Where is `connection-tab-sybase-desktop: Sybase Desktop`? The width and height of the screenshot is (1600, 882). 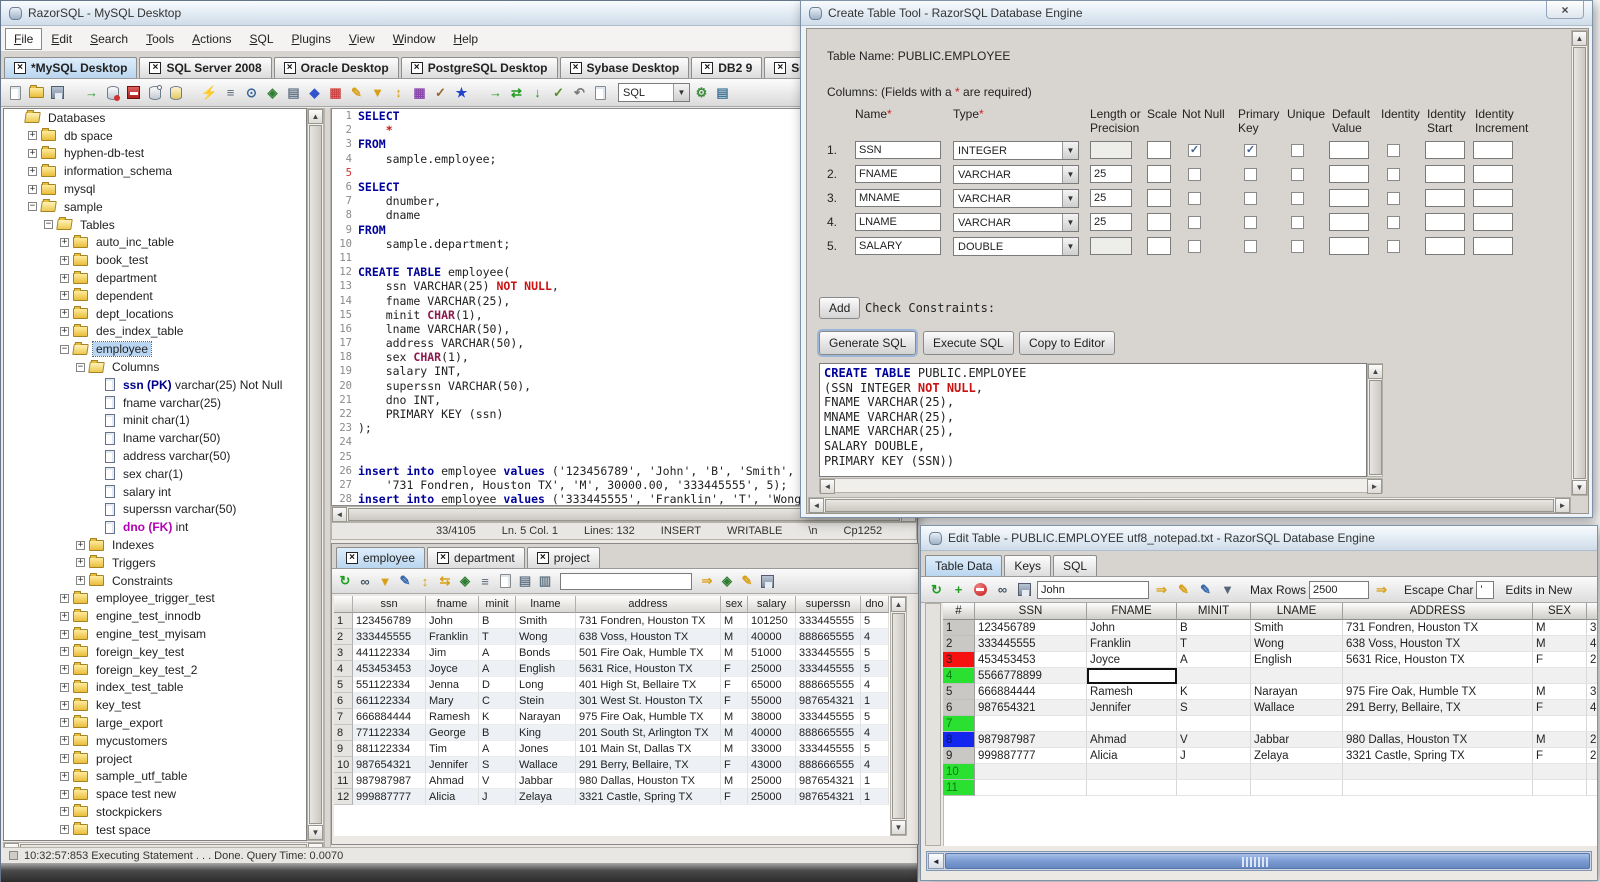
connection-tab-sybase-desktop: Sybase Desktop is located at coordinates (624, 67).